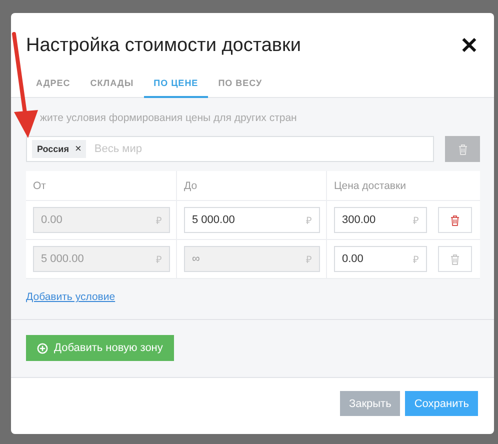 This screenshot has height=444, width=498. I want to click on plus-circle-icon, so click(42, 348).